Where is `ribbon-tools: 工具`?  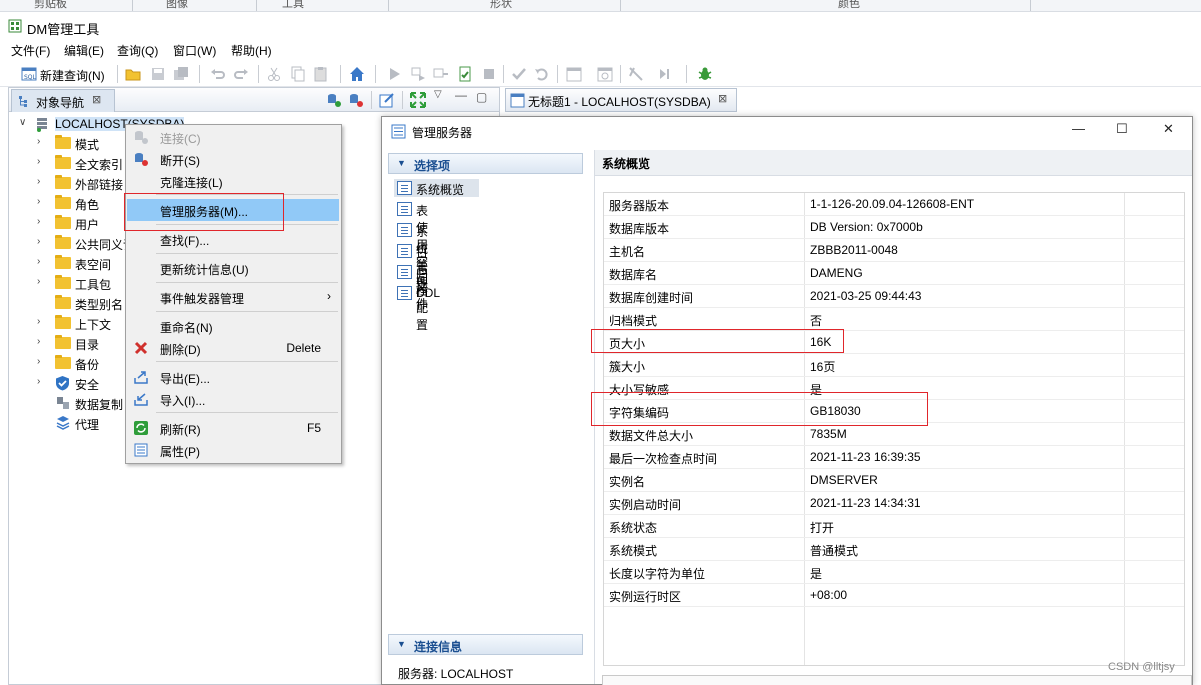 ribbon-tools: 工具 is located at coordinates (293, 5).